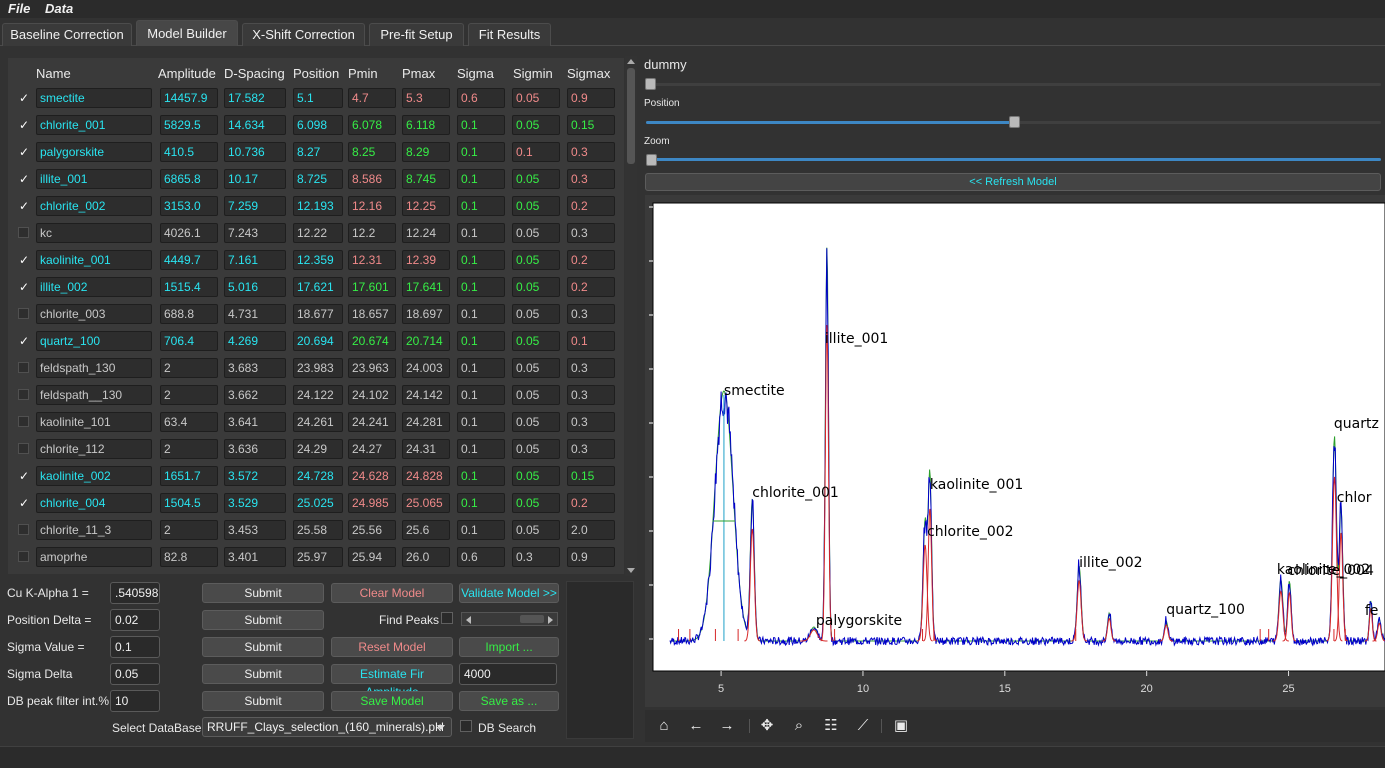  I want to click on row-checkbox-checked: ✓, so click(23, 98).